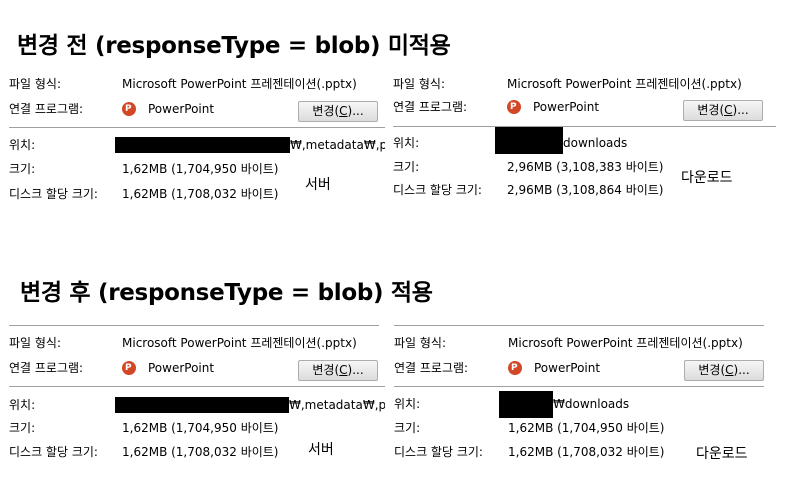  I want to click on heading-after: 변경 후 (responseType = blob) 적용, so click(226, 293).